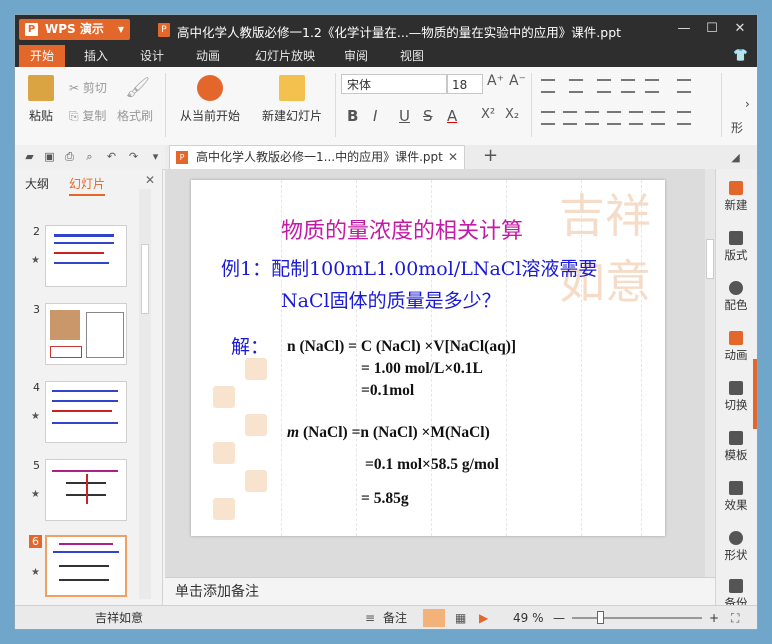 The width and height of the screenshot is (772, 644). Describe the element at coordinates (736, 347) in the screenshot. I see `sidebar-animation-button: 动画` at that location.